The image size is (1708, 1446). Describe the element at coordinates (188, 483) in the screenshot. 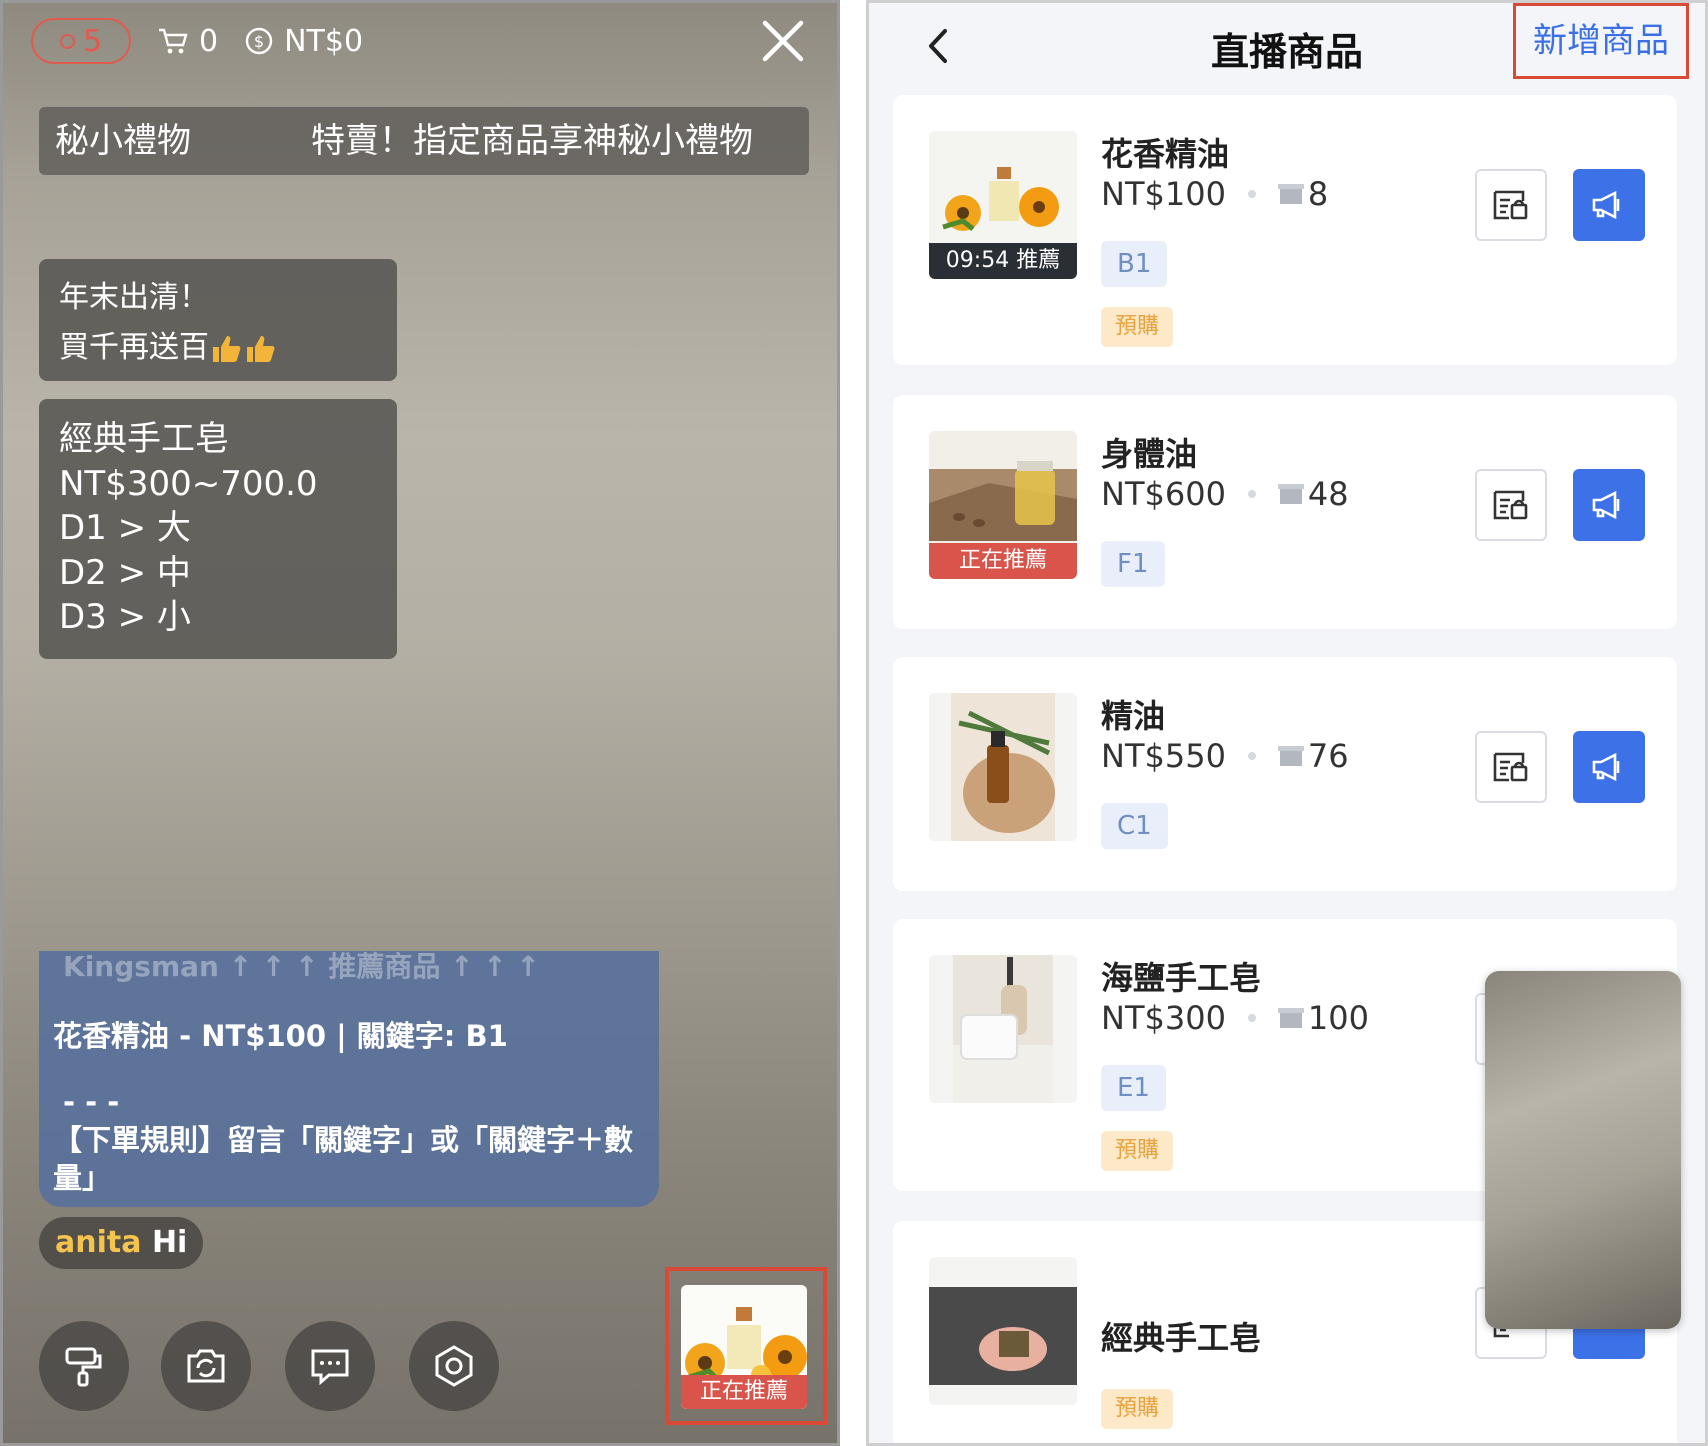

I see `product-msg-line: NT$300~700.0` at that location.